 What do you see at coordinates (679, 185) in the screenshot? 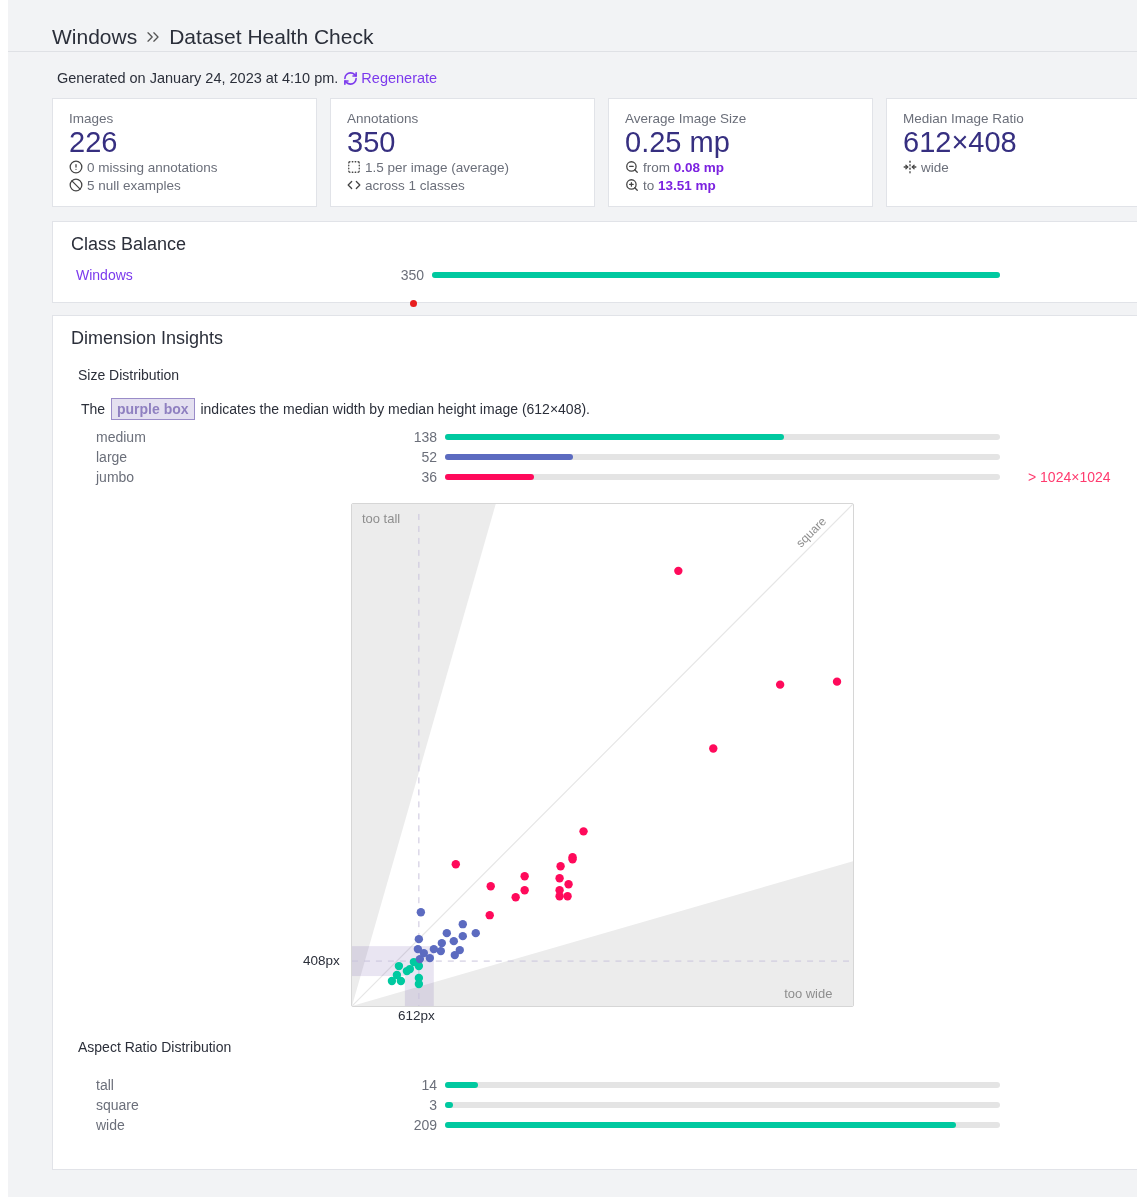
I see `stat-detail: to 13.51 mp` at bounding box center [679, 185].